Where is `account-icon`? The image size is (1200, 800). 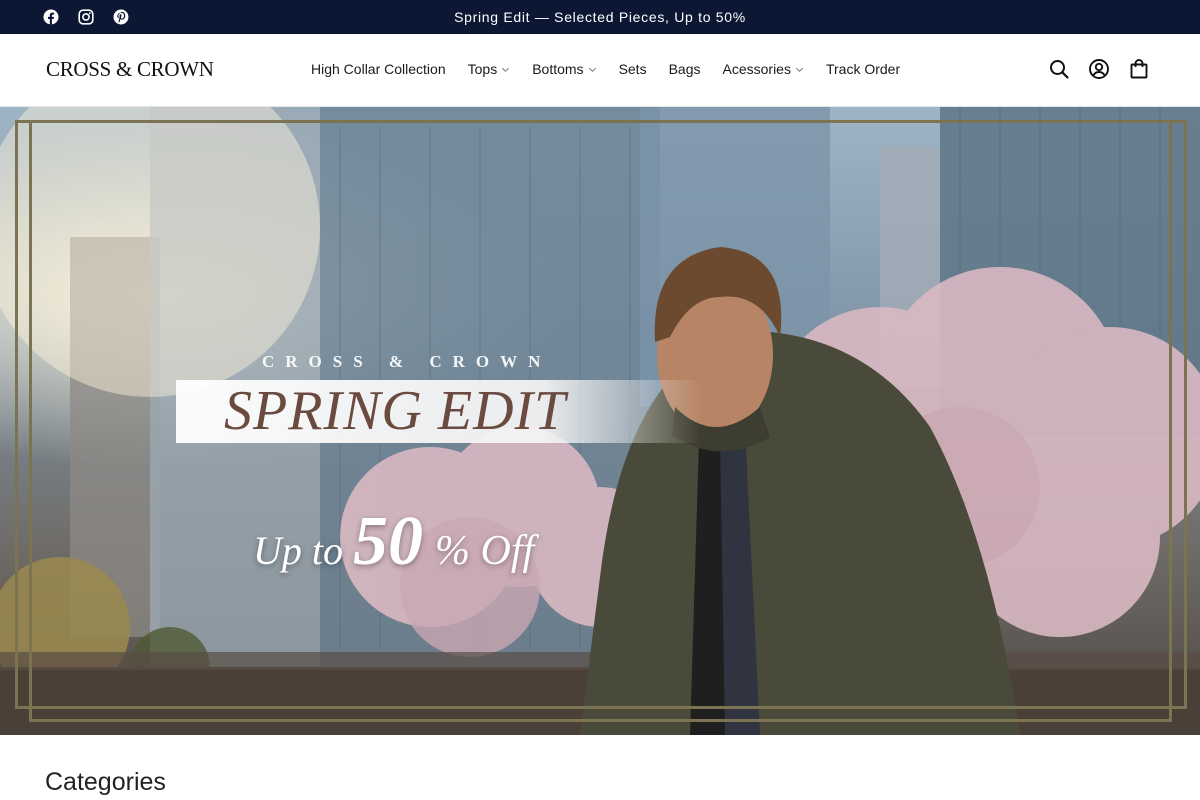 account-icon is located at coordinates (1099, 69).